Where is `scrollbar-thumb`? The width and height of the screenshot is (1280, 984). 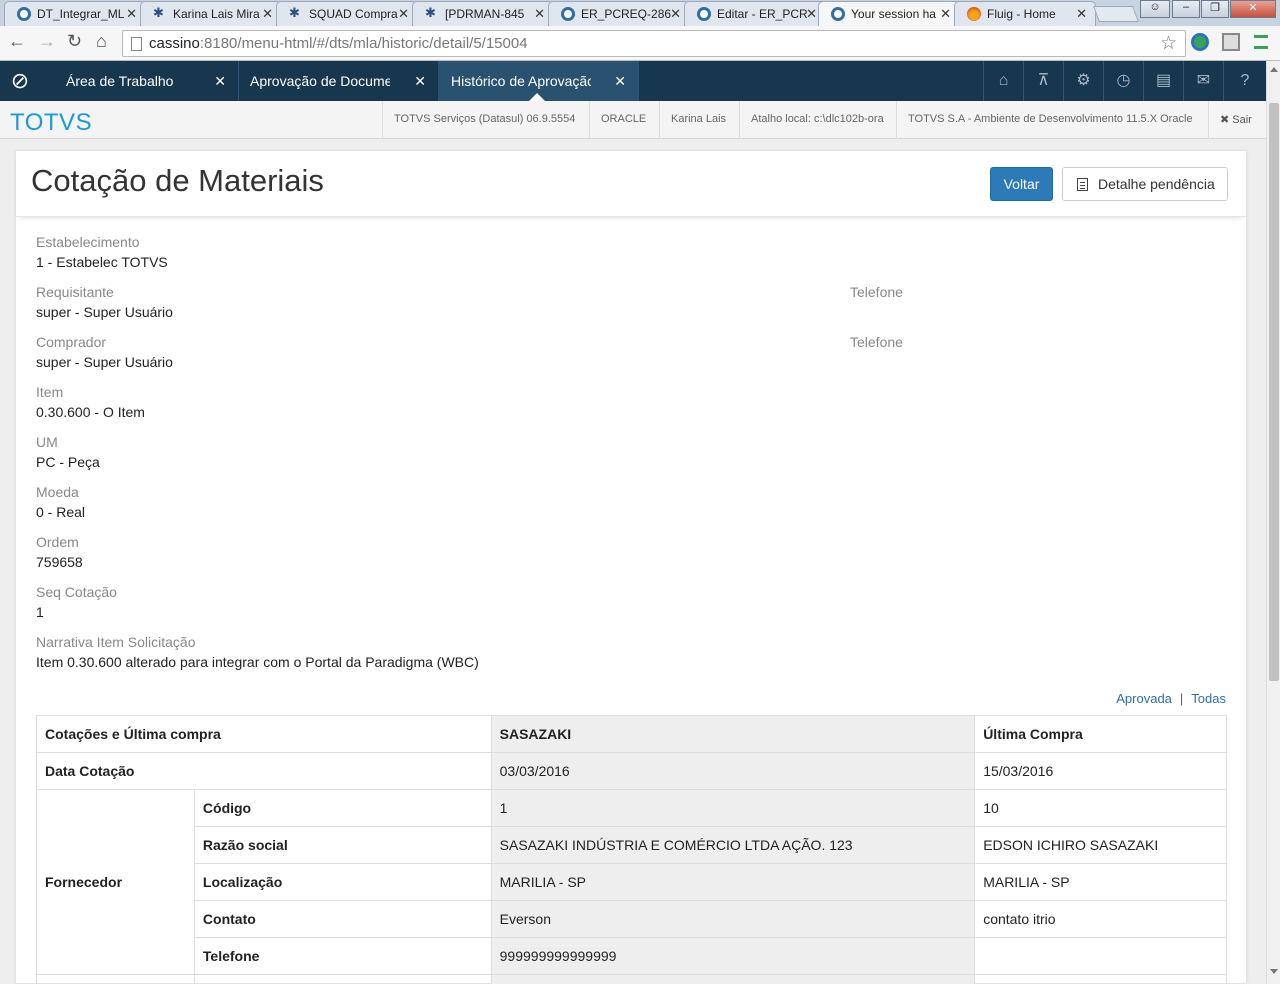
scrollbar-thumb is located at coordinates (1274, 392).